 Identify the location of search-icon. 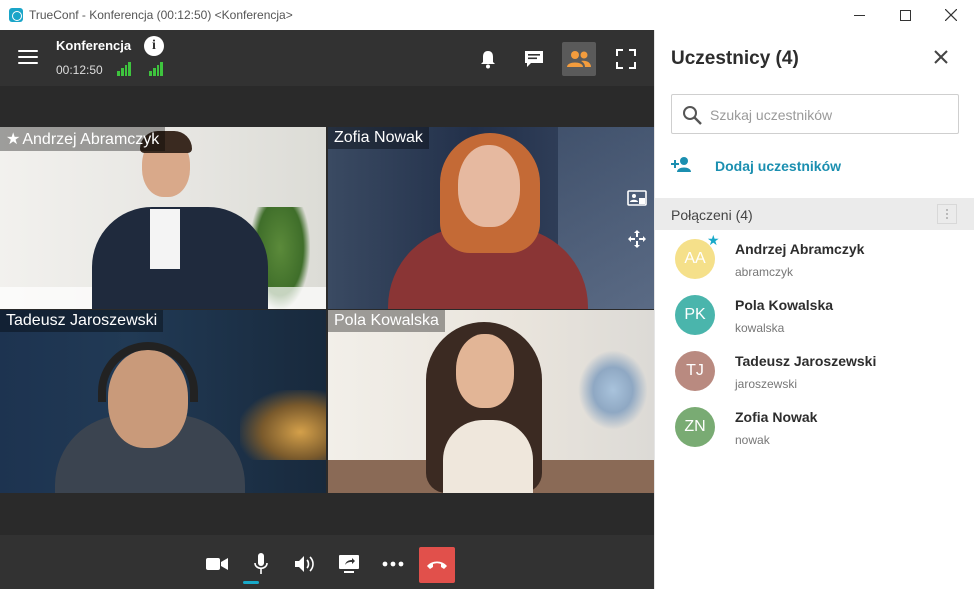
(692, 115).